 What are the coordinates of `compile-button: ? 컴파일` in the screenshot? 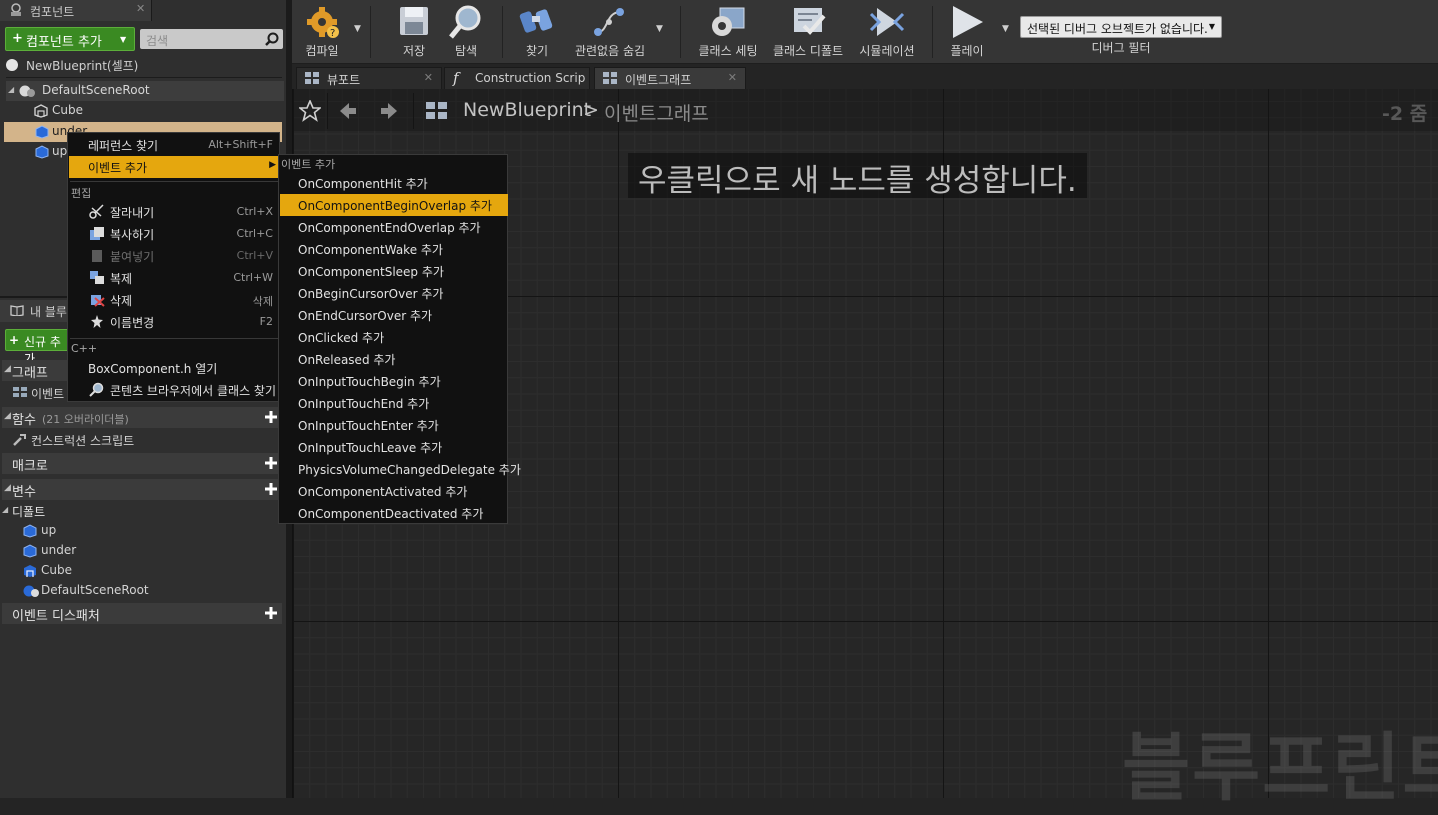 It's located at (322, 31).